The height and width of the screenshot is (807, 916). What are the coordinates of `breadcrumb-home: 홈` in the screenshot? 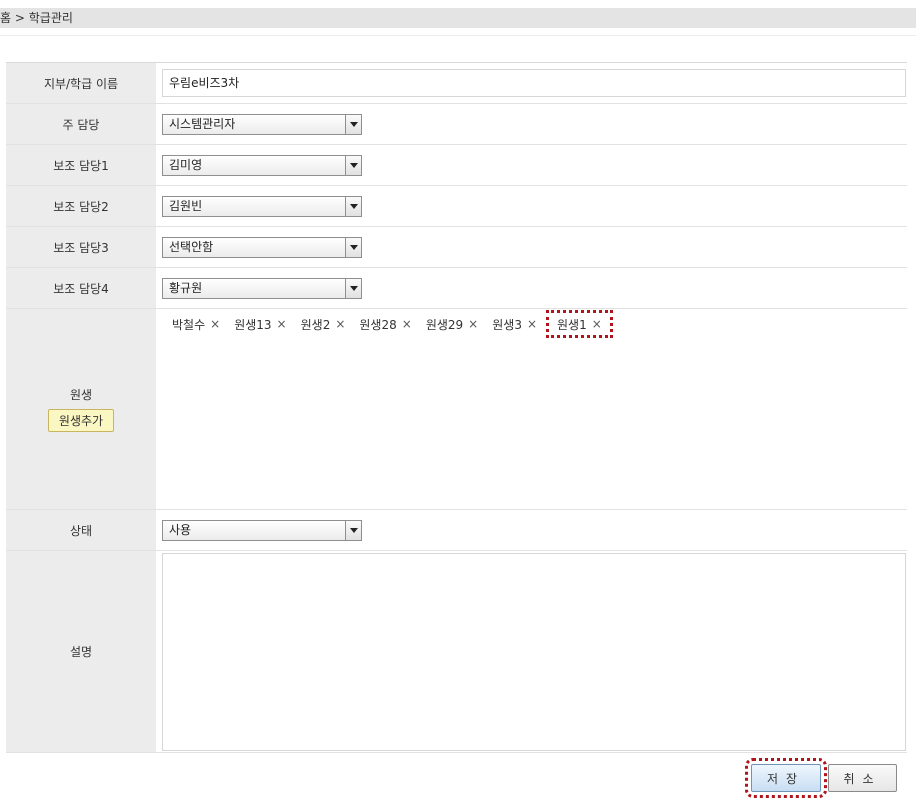 It's located at (5, 18).